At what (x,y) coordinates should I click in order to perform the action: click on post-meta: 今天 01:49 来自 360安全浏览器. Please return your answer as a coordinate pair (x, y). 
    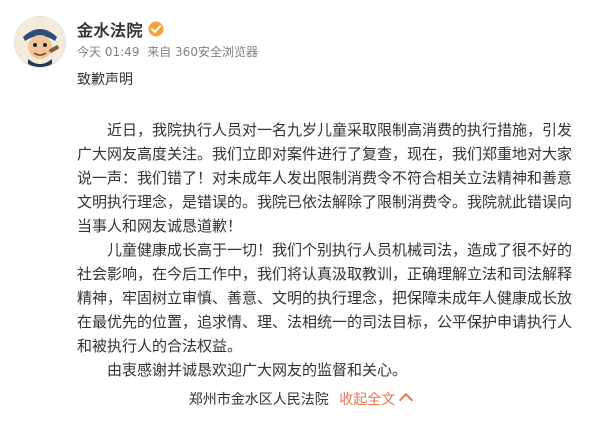
    Looking at the image, I should click on (169, 51).